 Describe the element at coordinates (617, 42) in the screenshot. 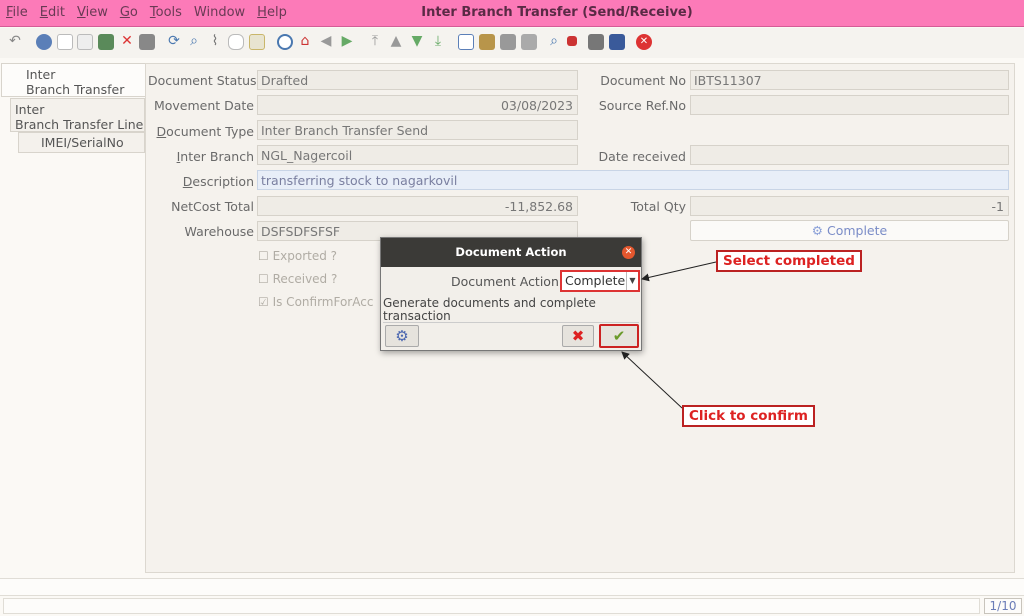

I see `product-info-icon` at that location.